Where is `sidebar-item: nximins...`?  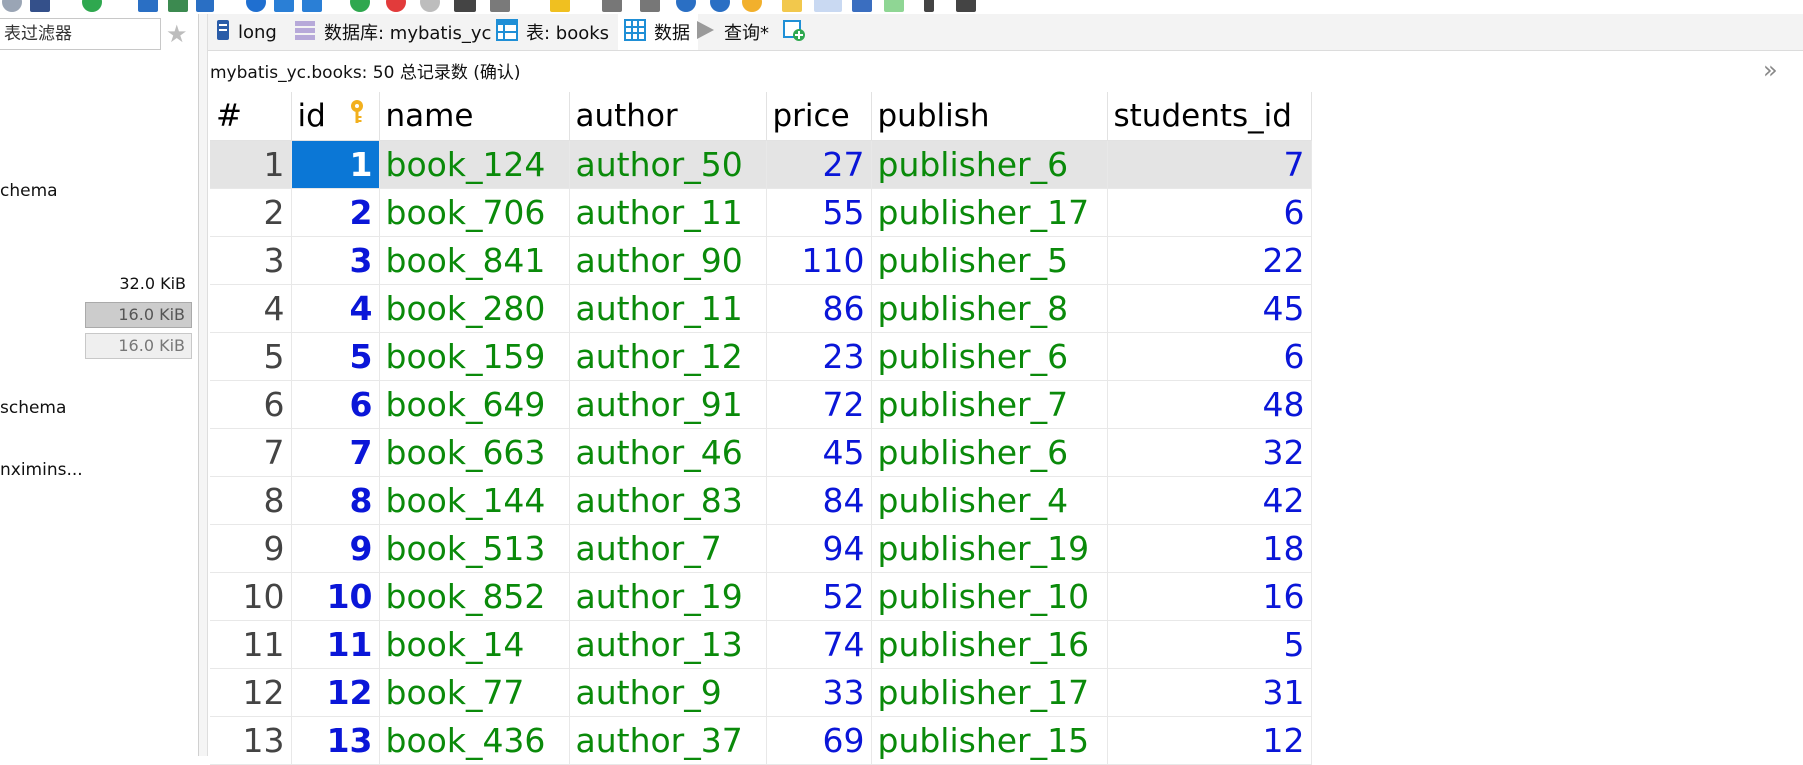
sidebar-item: nximins... is located at coordinates (41, 470).